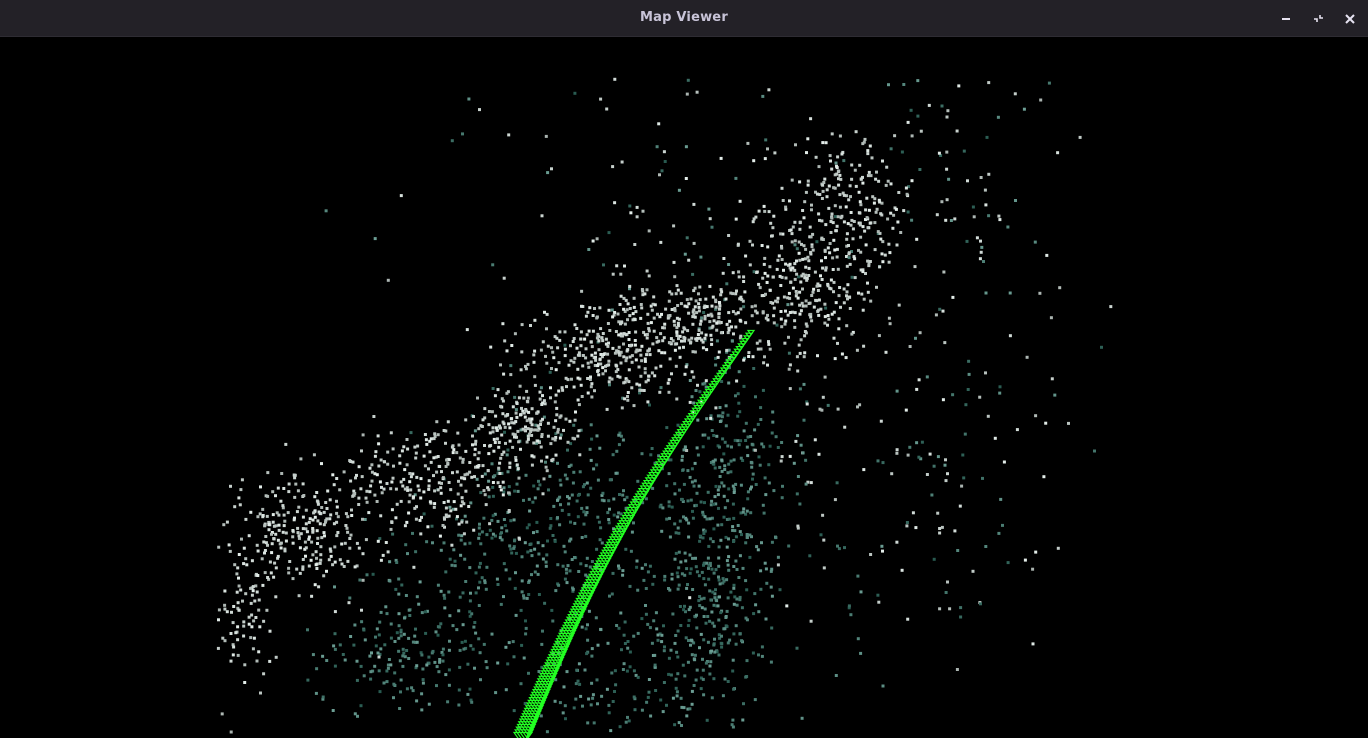  I want to click on close-button, so click(1350, 19).